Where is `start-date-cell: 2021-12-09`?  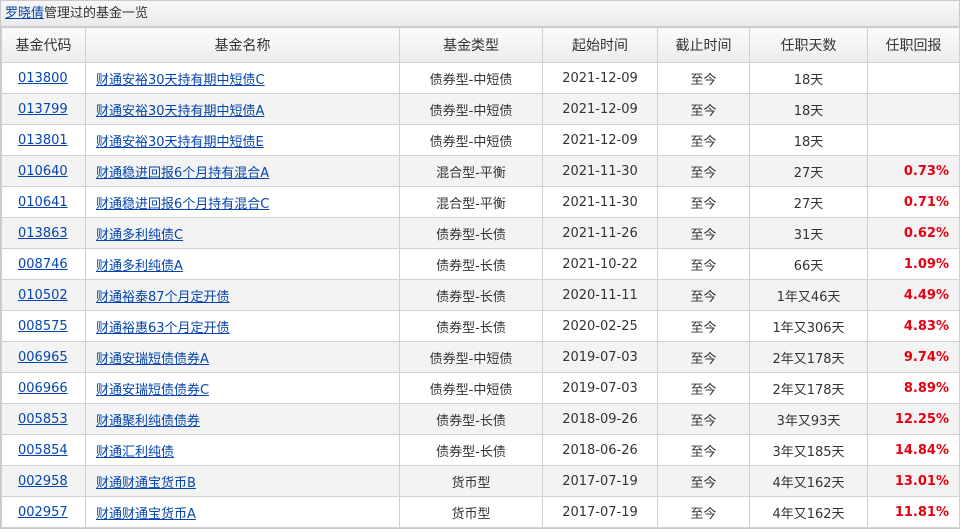 start-date-cell: 2021-12-09 is located at coordinates (600, 109).